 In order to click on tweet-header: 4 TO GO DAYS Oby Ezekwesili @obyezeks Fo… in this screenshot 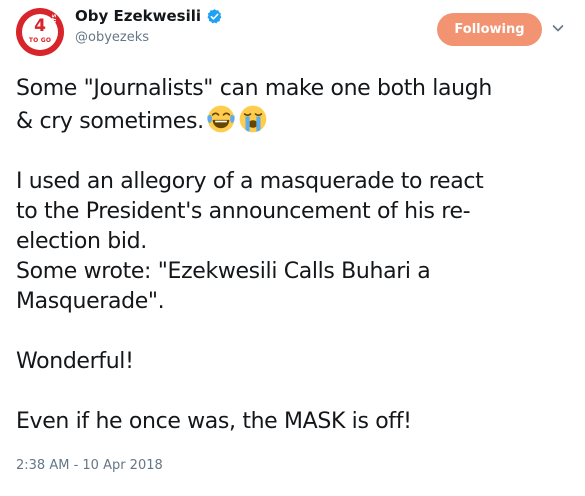, I will do `click(292, 31)`.